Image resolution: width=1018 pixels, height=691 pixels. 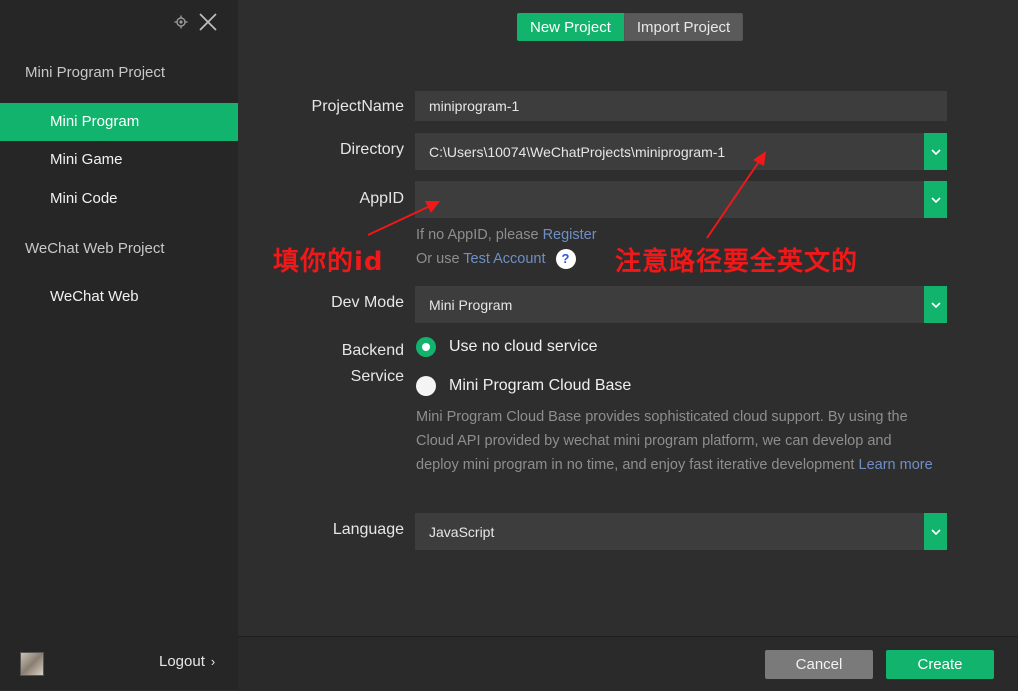 What do you see at coordinates (940, 664) in the screenshot?
I see `create-button: Create` at bounding box center [940, 664].